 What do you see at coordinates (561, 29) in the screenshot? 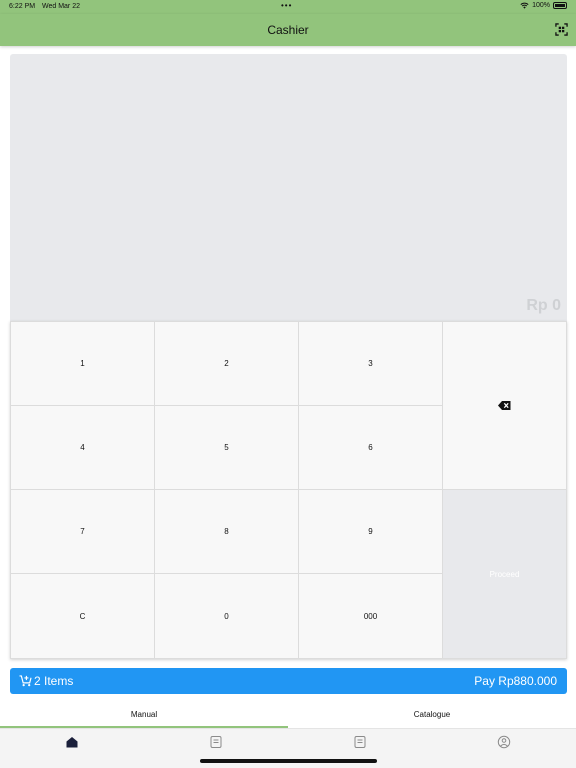
I see `qr-scan-icon` at bounding box center [561, 29].